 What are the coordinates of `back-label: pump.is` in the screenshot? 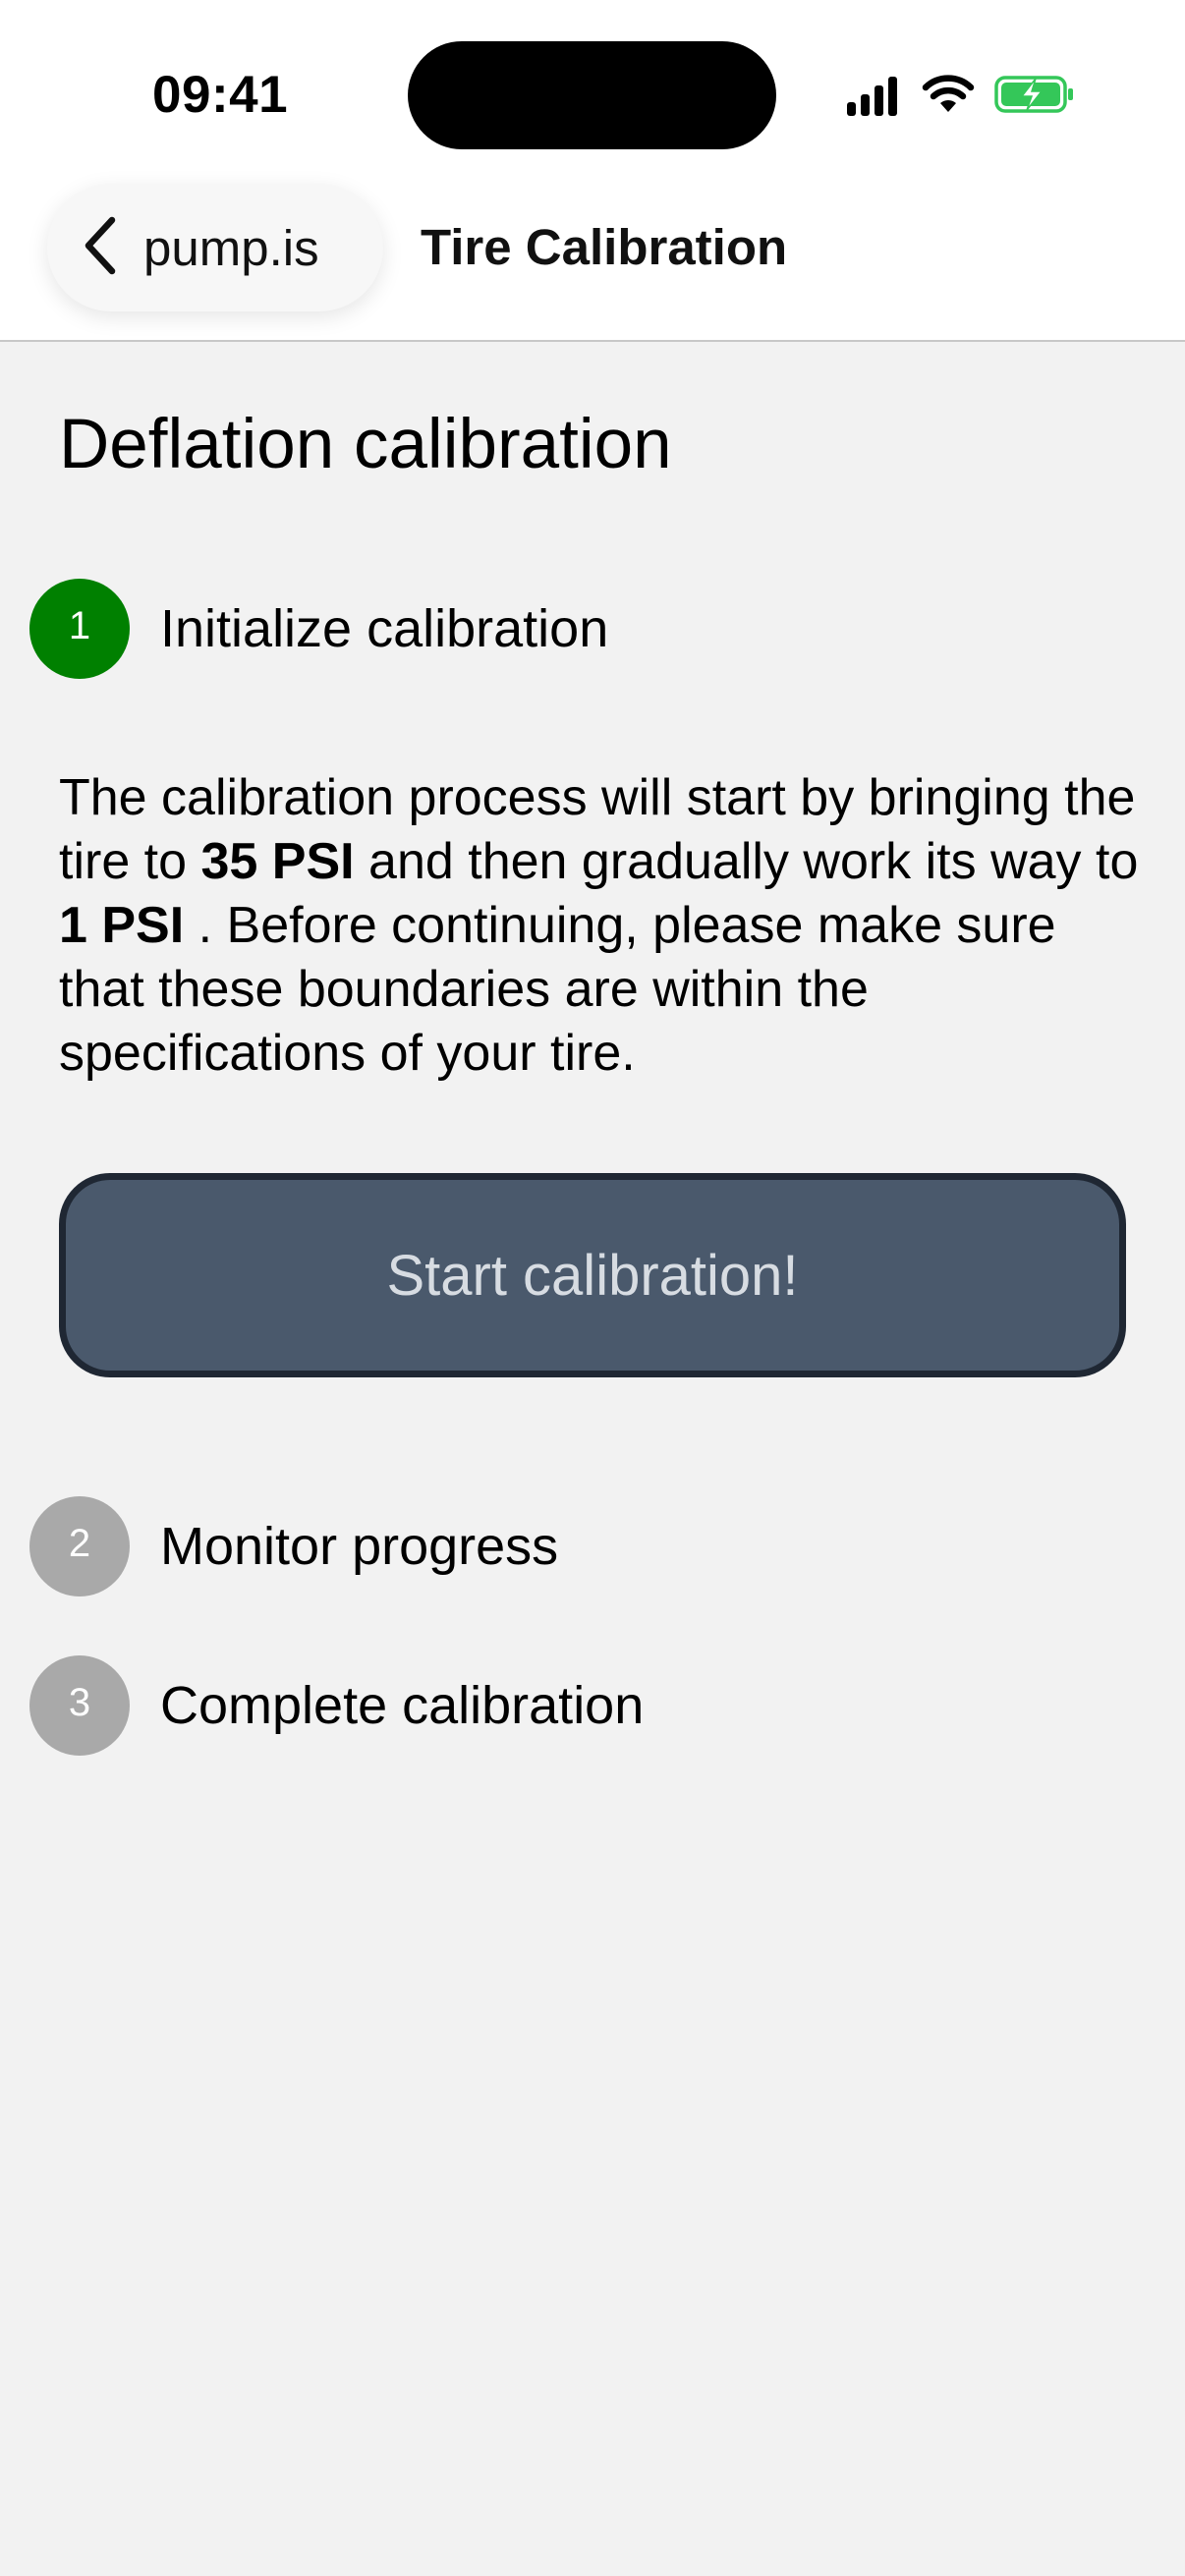 It's located at (231, 247).